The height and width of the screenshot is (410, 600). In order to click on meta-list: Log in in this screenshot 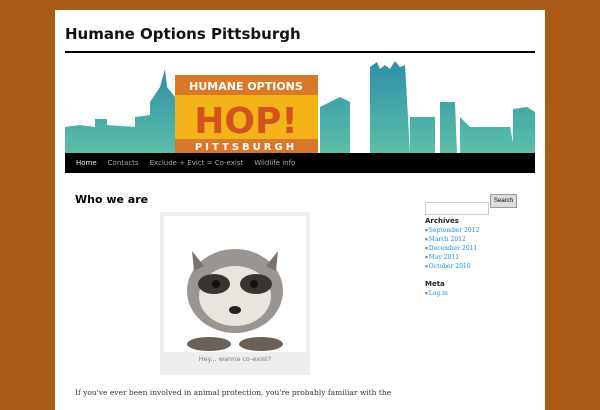, I will do `click(436, 293)`.